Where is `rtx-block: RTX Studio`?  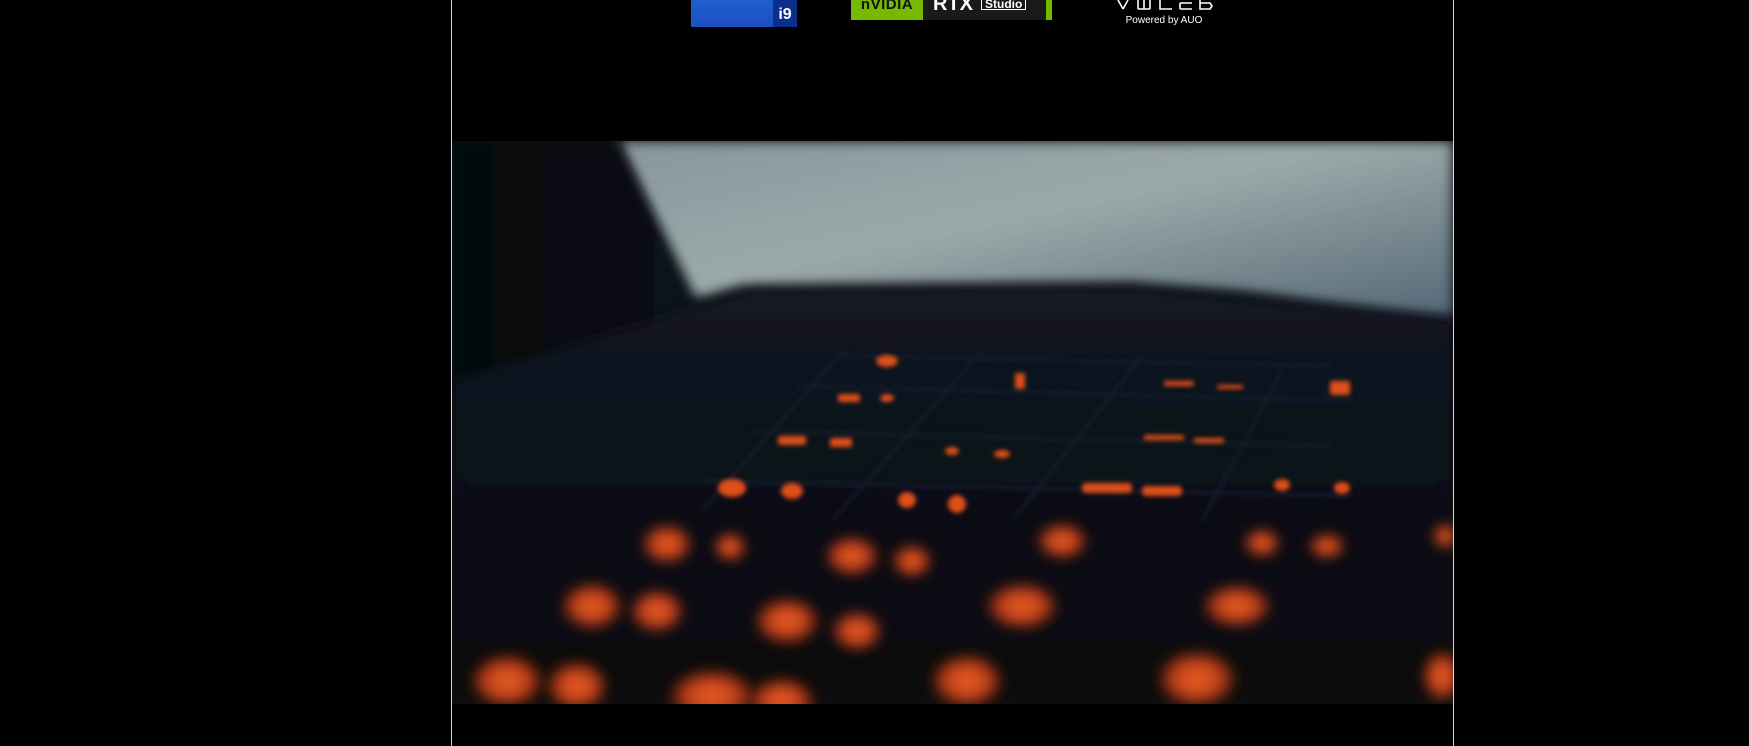
rtx-block: RTX Studio is located at coordinates (984, 10).